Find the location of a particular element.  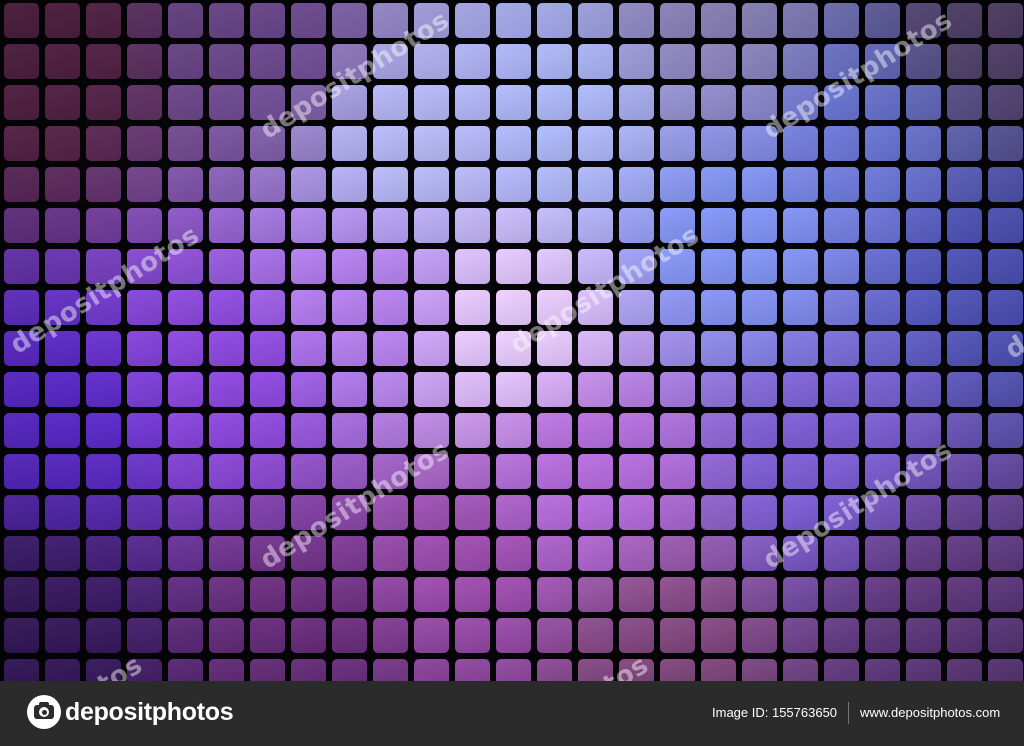

site-url-link: www.depositphotos.com is located at coordinates (930, 712).